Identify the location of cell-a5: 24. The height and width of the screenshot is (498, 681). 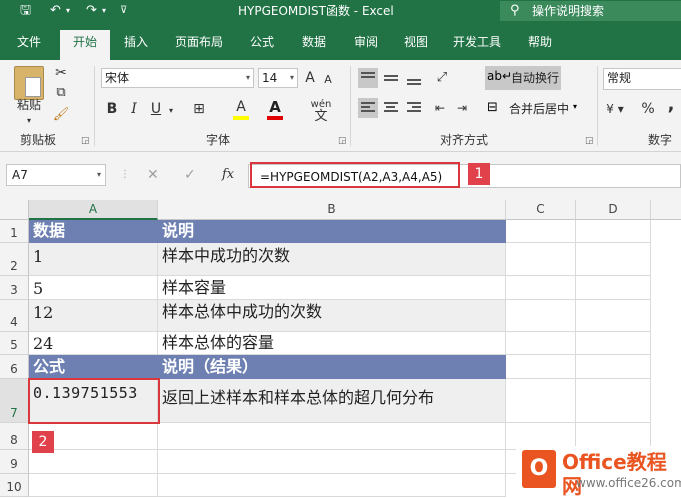
(93, 343).